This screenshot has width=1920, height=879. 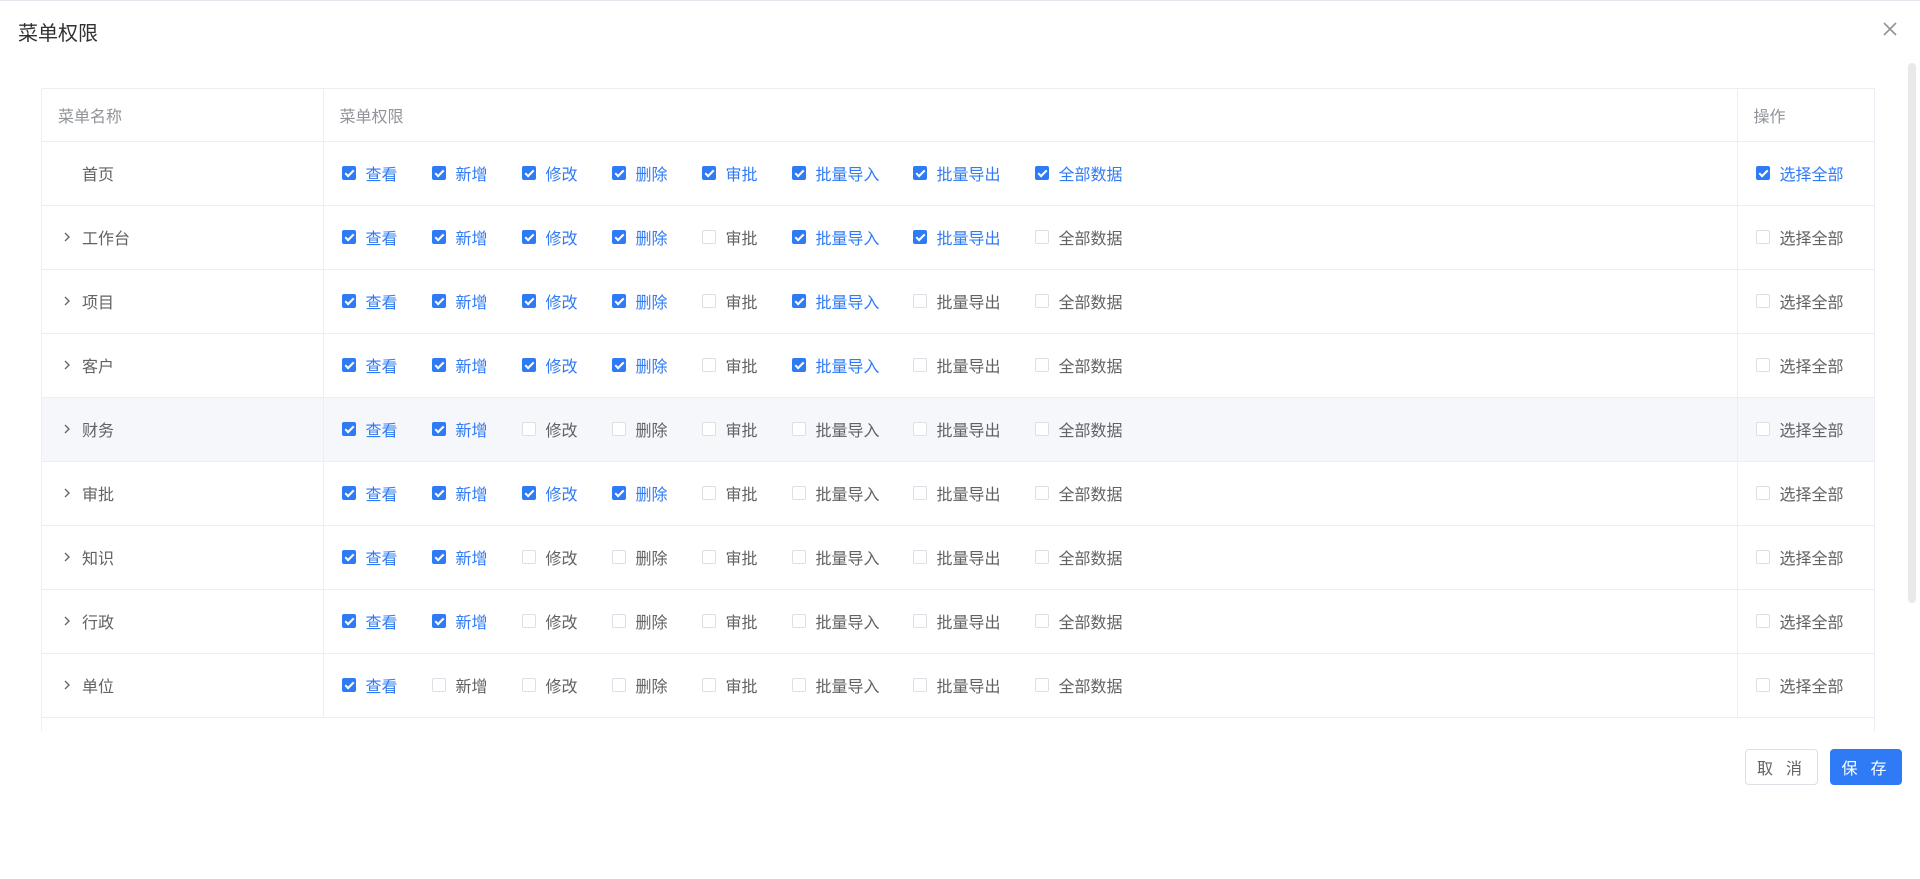 I want to click on save-button: 保 存, so click(x=1866, y=767).